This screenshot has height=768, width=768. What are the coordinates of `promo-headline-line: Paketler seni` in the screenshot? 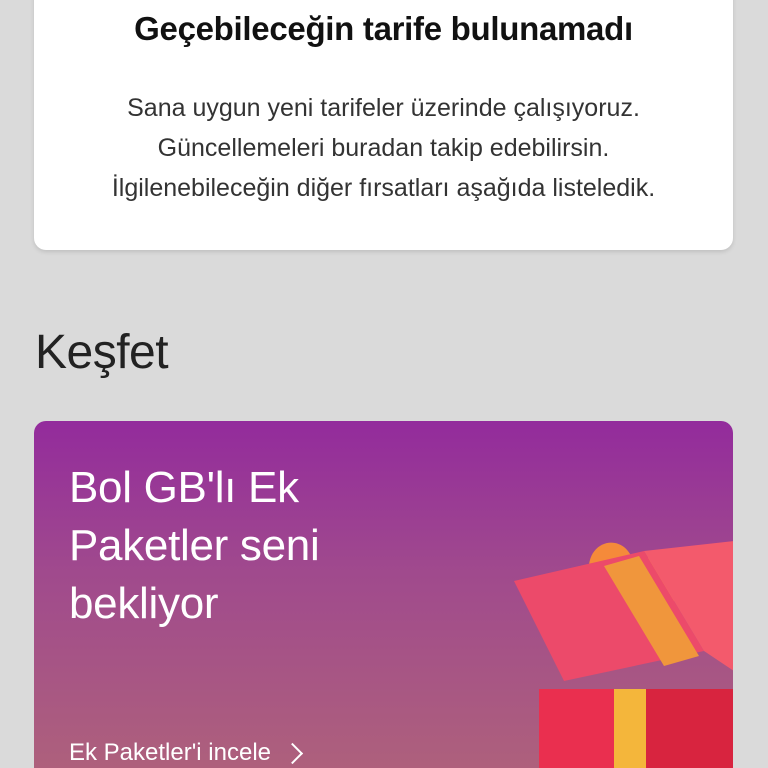 It's located at (194, 545).